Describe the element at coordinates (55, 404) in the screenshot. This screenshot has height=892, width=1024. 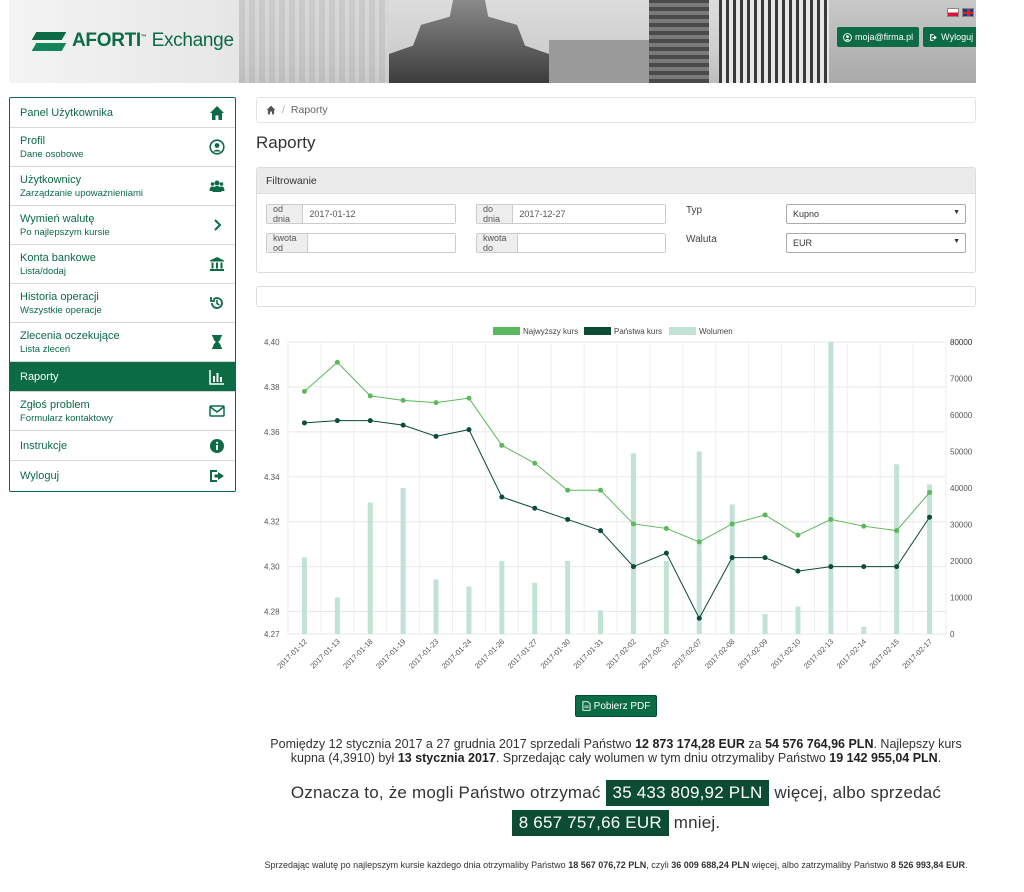
I see `sidebar-item-title: Zgłoś problem` at that location.